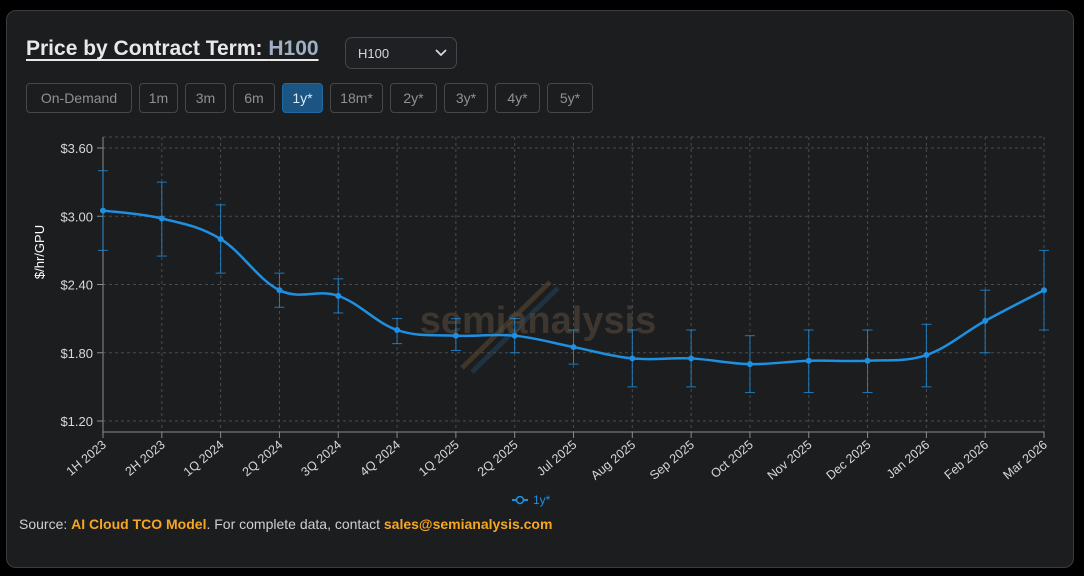  What do you see at coordinates (498, 459) in the screenshot?
I see `x-tick-label: 2Q 2025` at bounding box center [498, 459].